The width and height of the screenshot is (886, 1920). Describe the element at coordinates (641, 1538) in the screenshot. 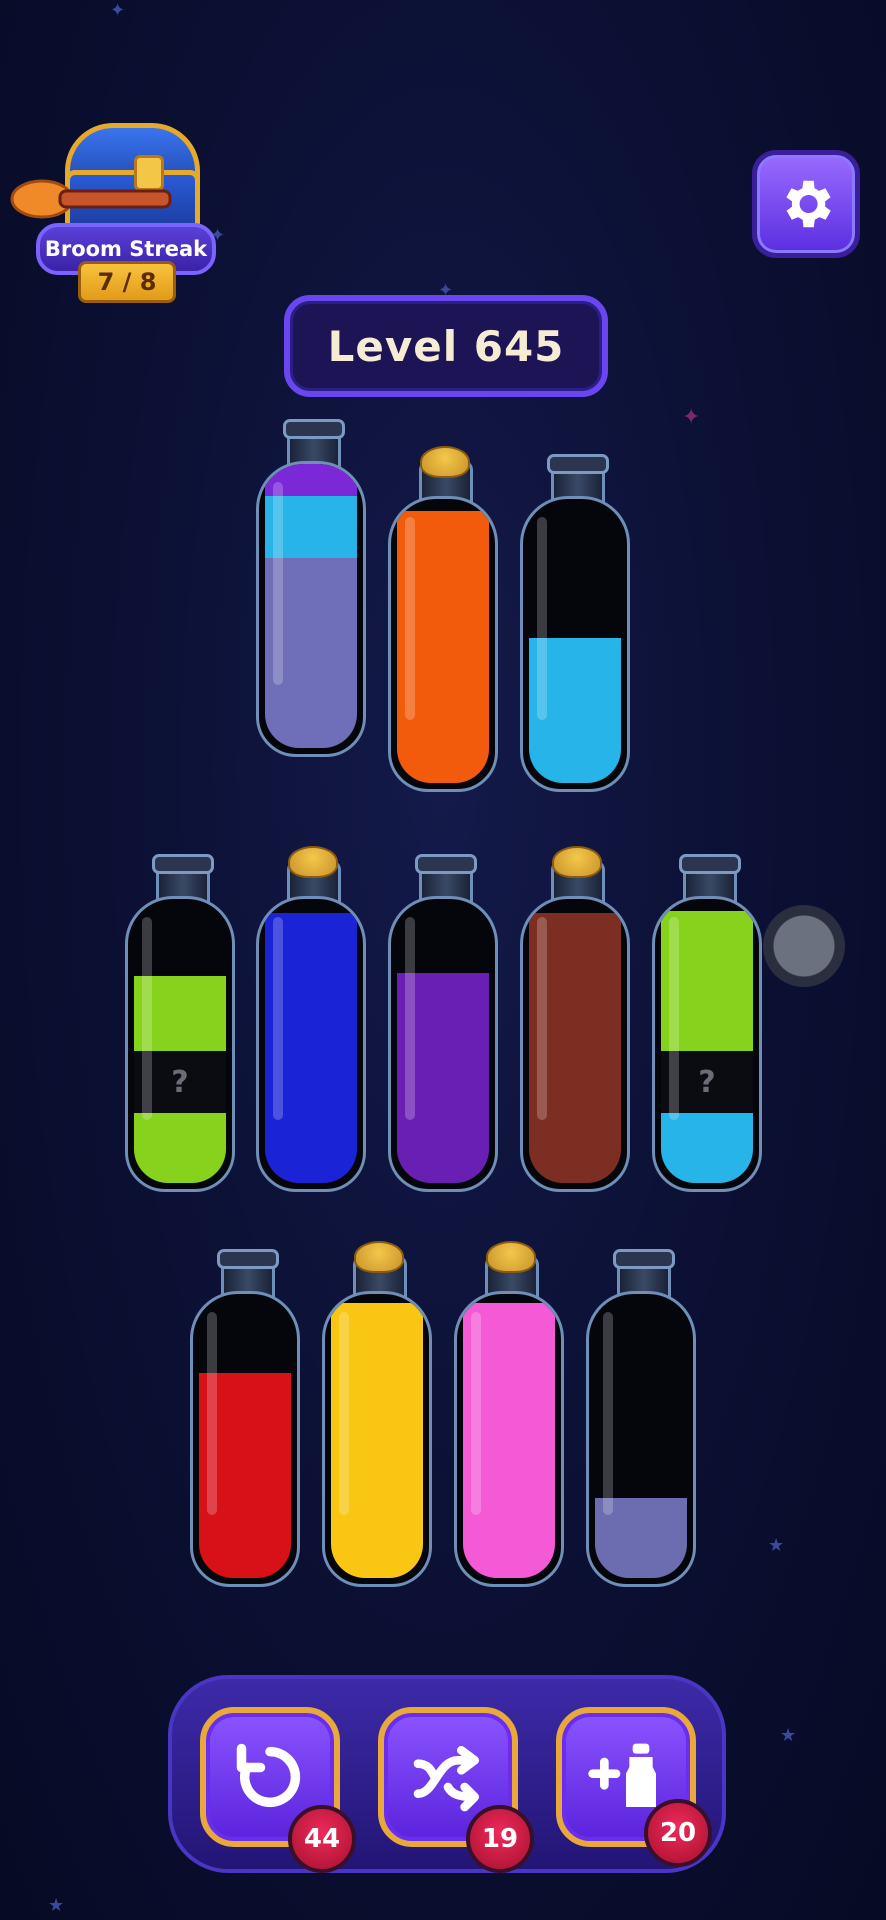

I see `liquid-layer-periwinkle` at that location.